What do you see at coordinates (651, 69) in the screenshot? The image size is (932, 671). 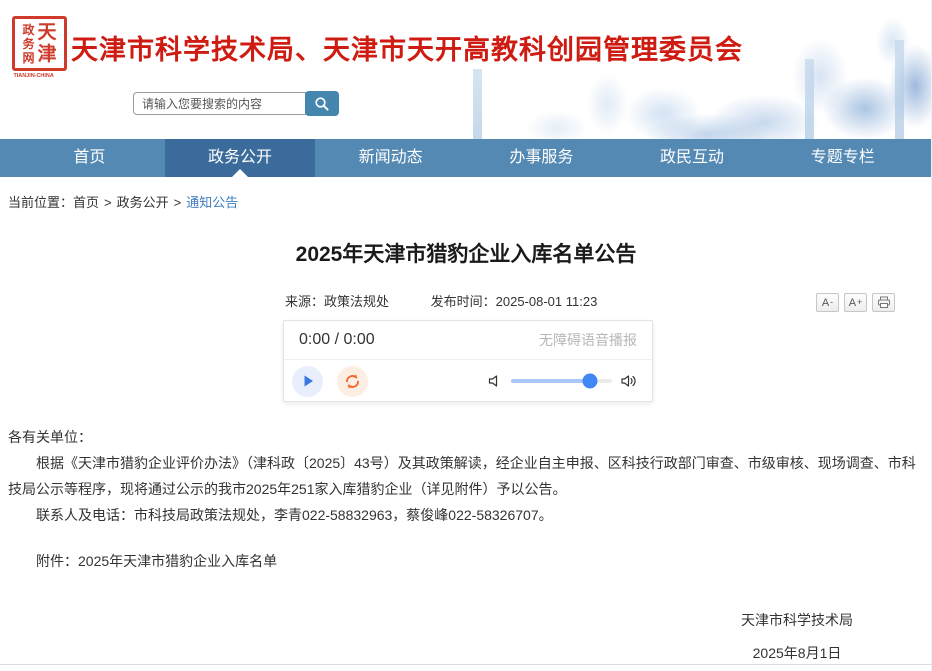 I see `header-building-artwork` at bounding box center [651, 69].